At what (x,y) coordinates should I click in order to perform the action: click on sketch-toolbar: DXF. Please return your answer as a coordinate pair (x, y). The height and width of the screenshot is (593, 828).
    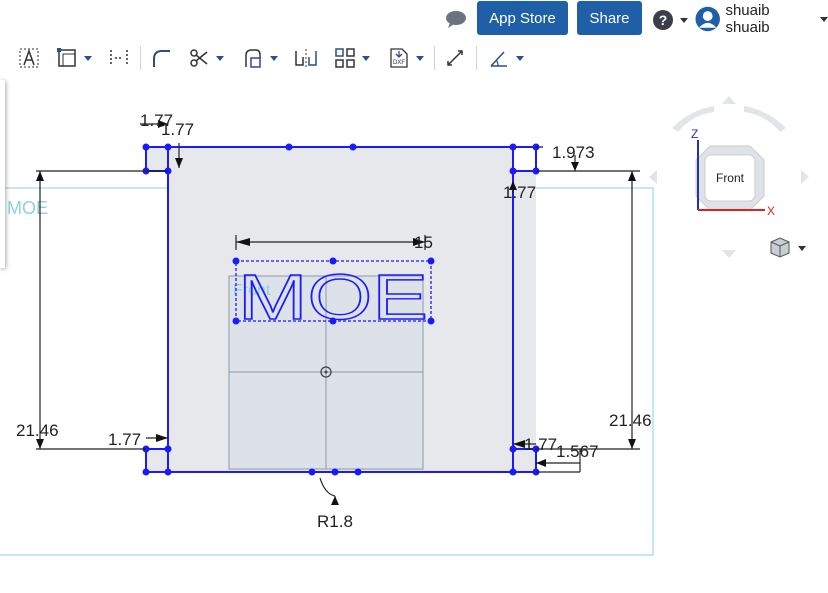
    Looking at the image, I should click on (414, 59).